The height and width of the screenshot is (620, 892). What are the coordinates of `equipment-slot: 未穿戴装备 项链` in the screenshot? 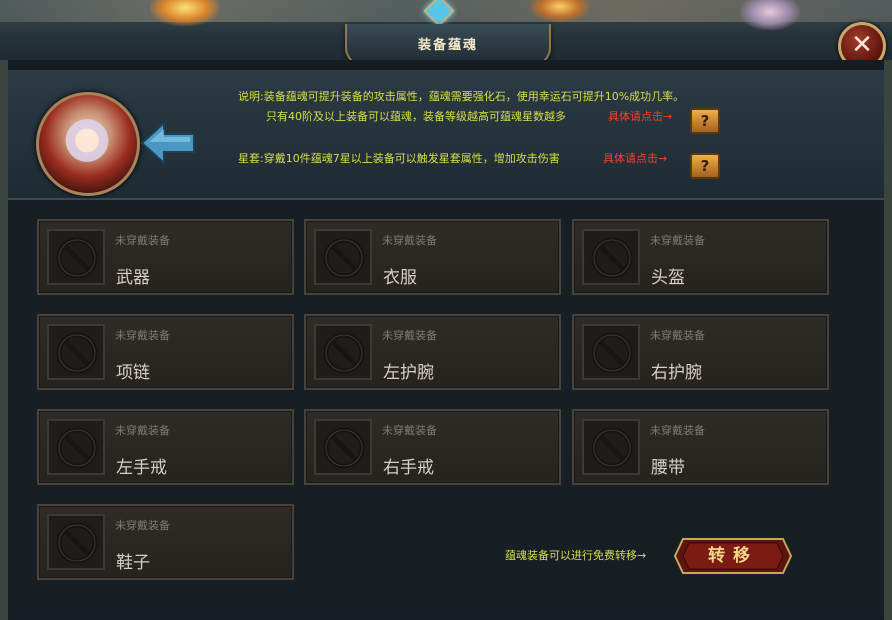 It's located at (165, 352).